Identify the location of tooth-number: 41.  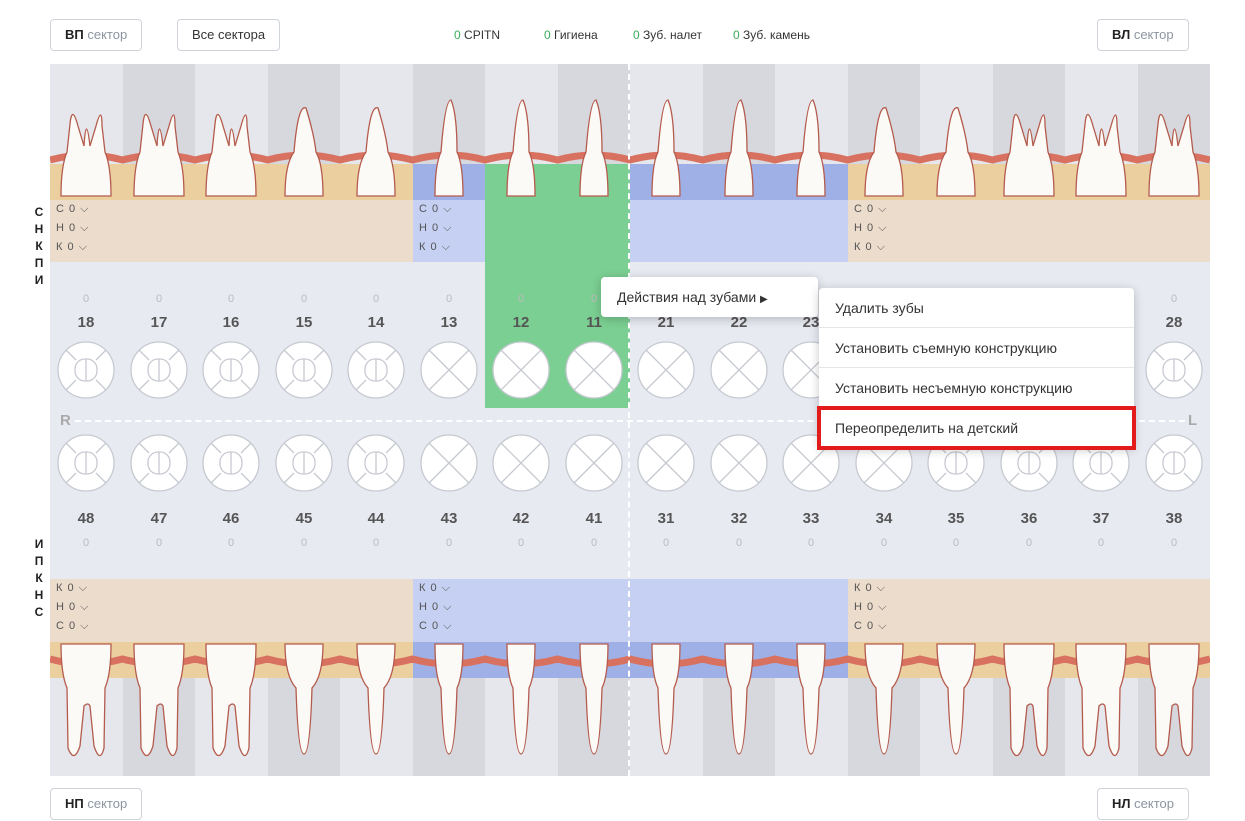
(594, 518).